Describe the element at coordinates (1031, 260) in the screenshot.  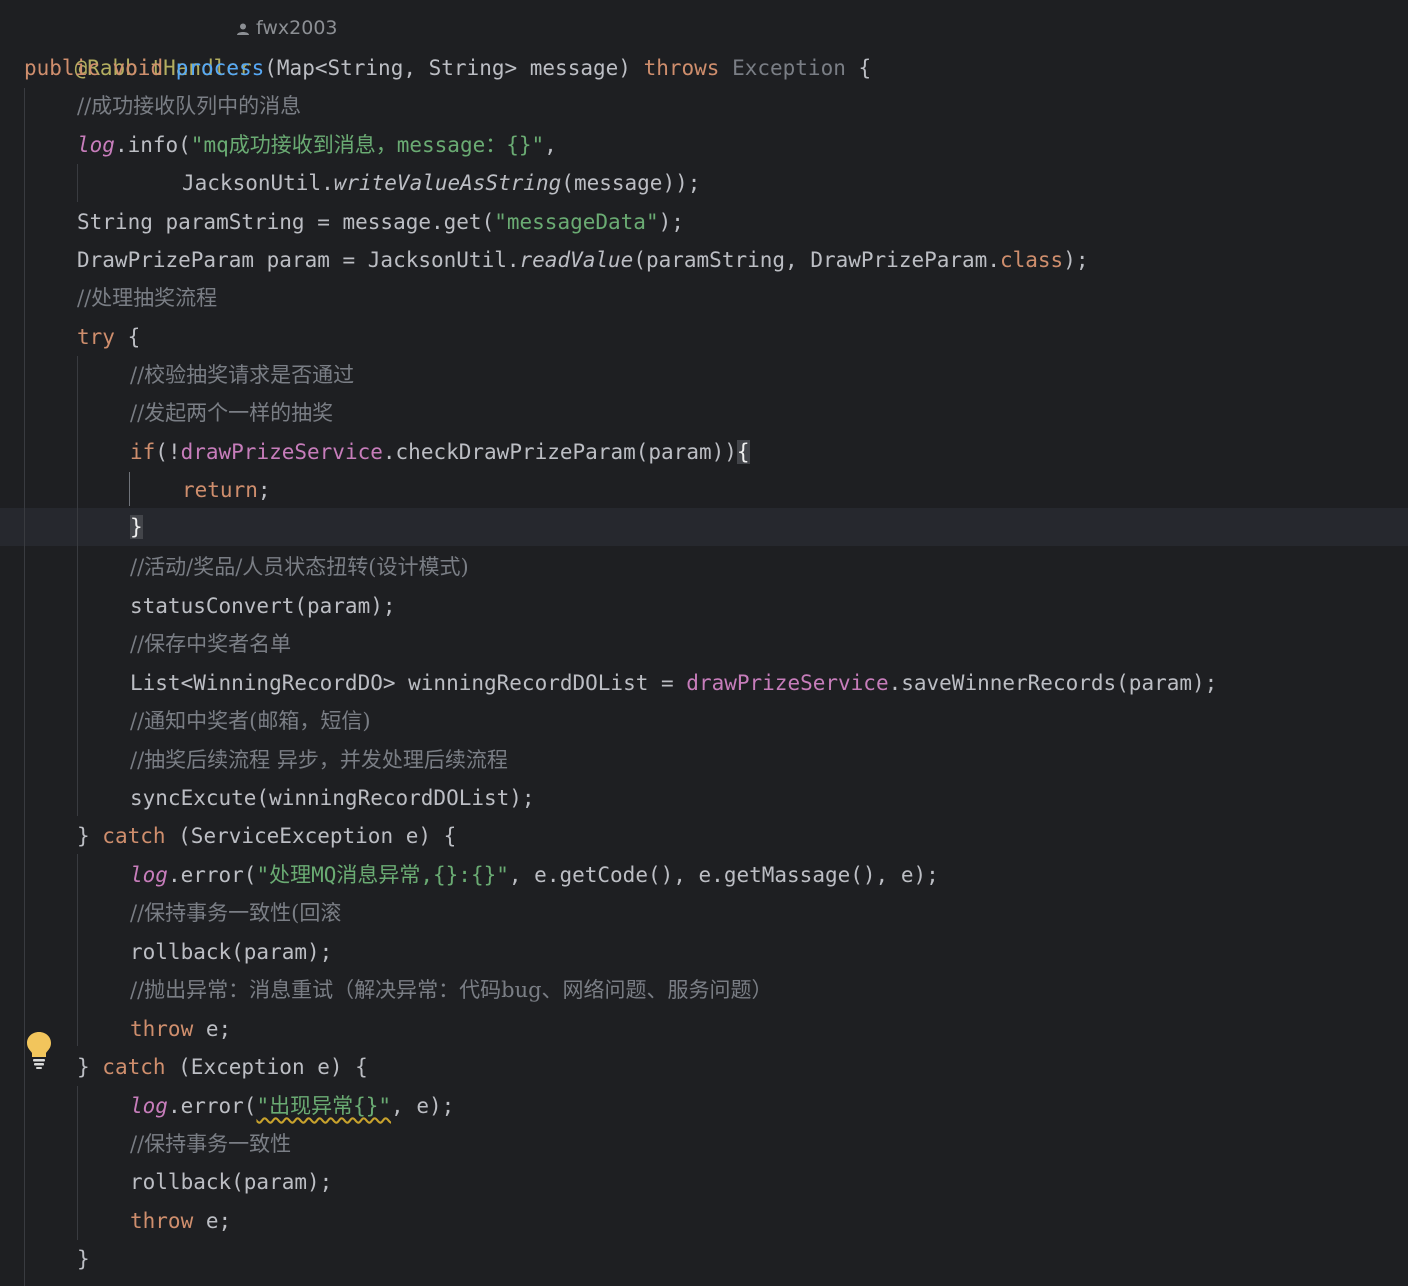
I see `keyword: class` at that location.